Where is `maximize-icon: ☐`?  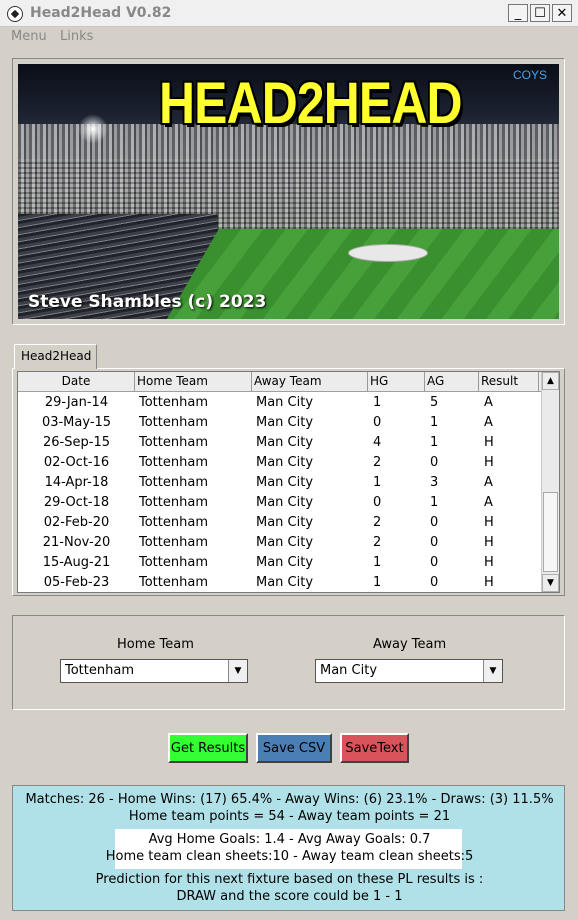
maximize-icon: ☐ is located at coordinates (540, 13).